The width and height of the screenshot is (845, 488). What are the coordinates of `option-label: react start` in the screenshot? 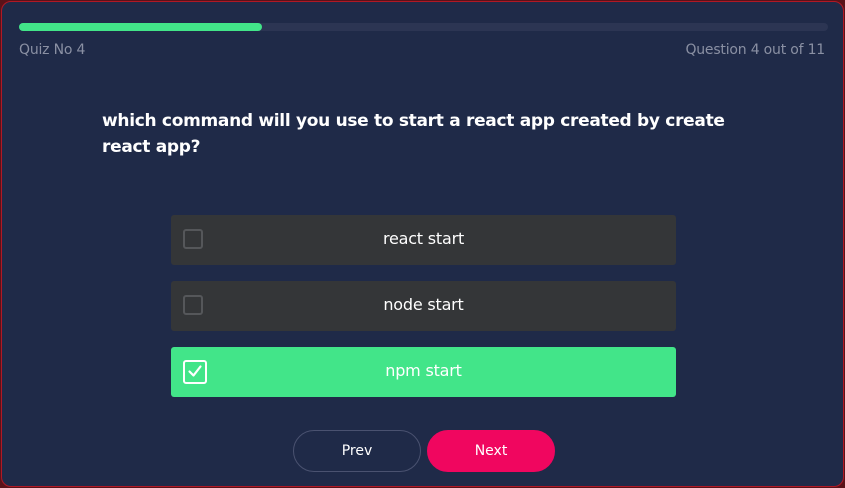 It's located at (423, 238).